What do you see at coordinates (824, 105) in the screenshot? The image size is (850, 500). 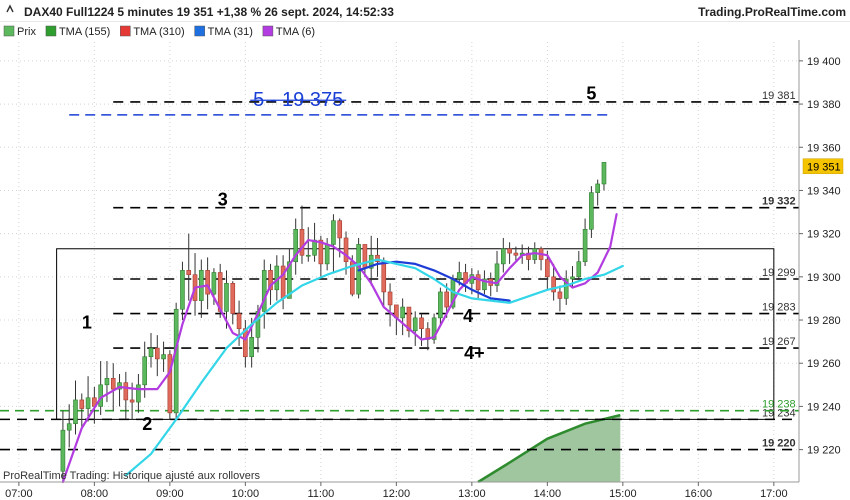 I see `y-tick-label: 19 380` at bounding box center [824, 105].